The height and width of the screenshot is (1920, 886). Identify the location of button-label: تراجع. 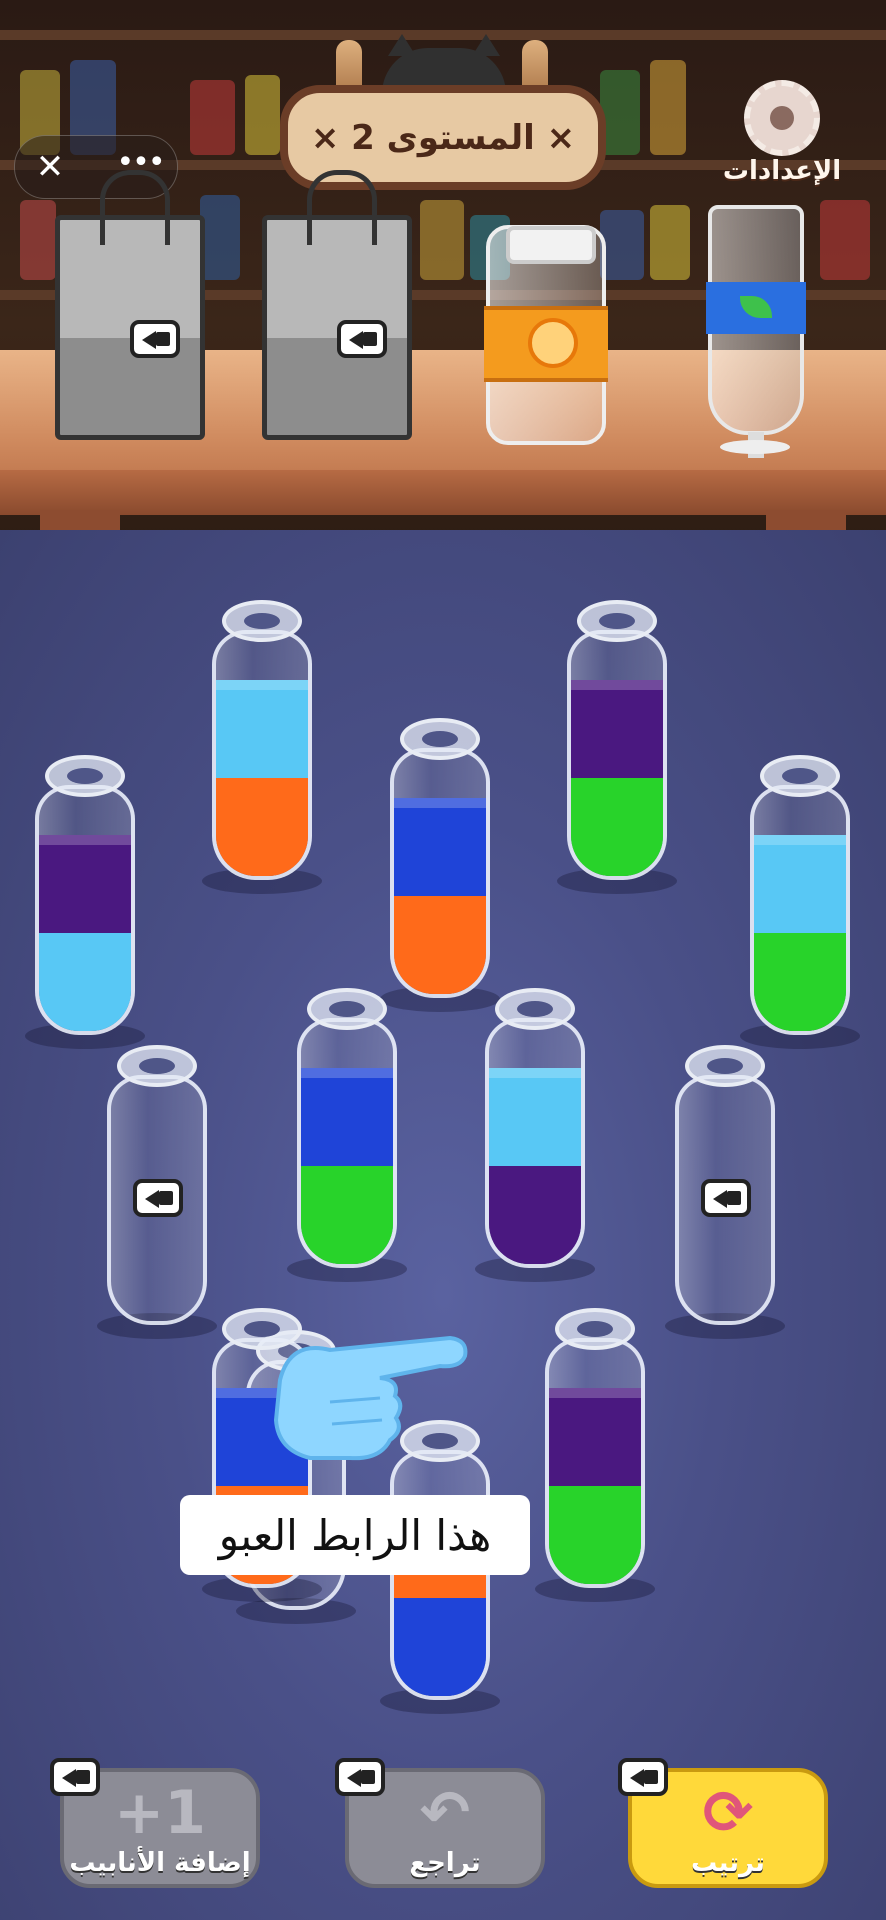
(445, 1863).